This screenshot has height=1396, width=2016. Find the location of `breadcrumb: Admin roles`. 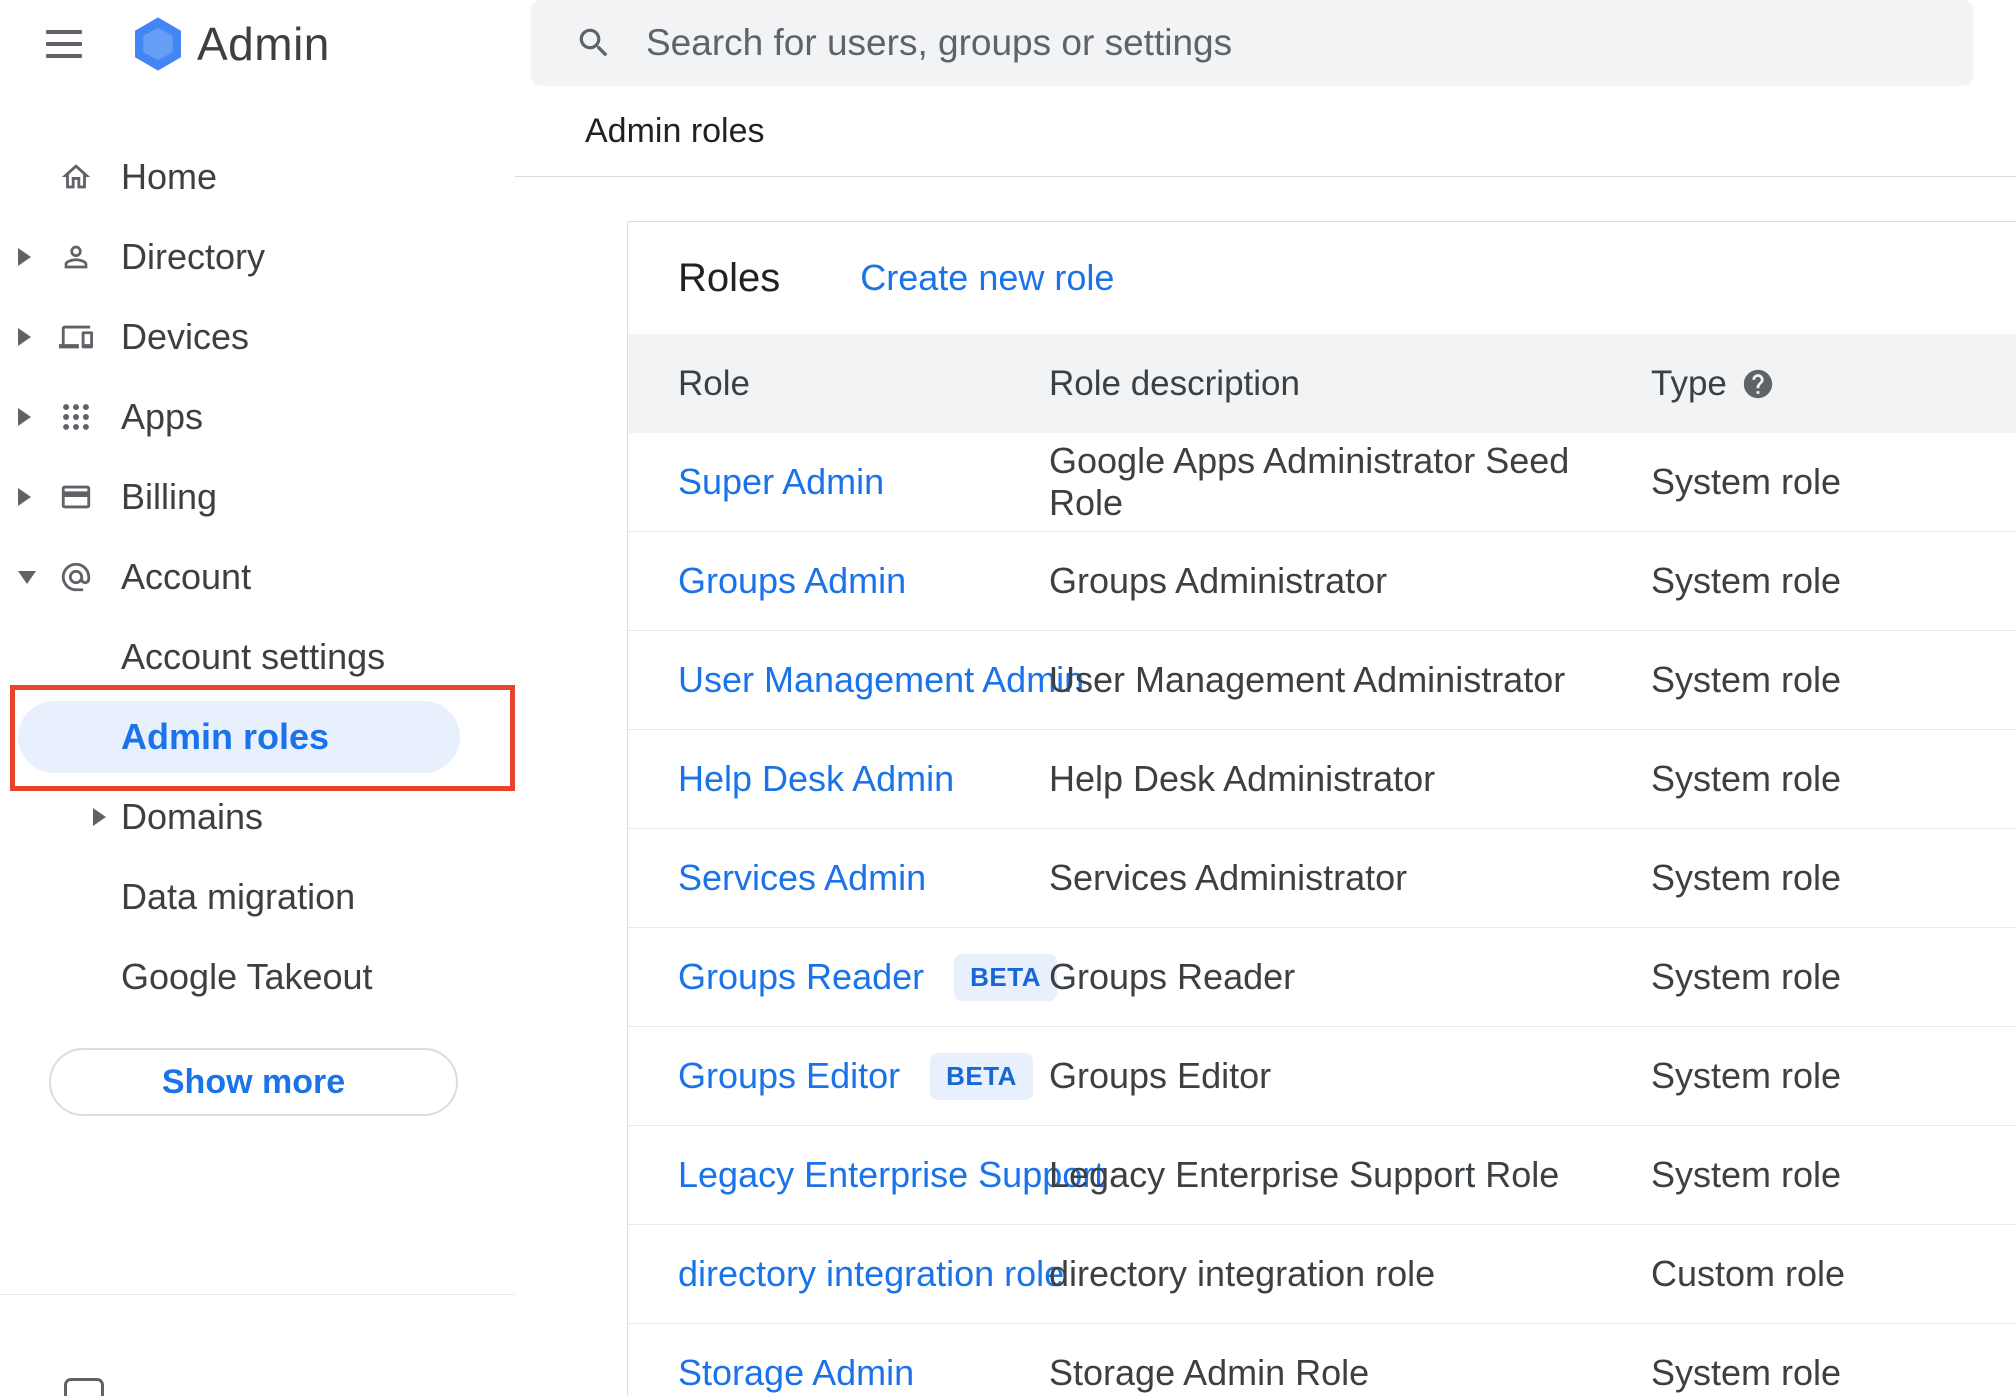

breadcrumb: Admin roles is located at coordinates (675, 130).